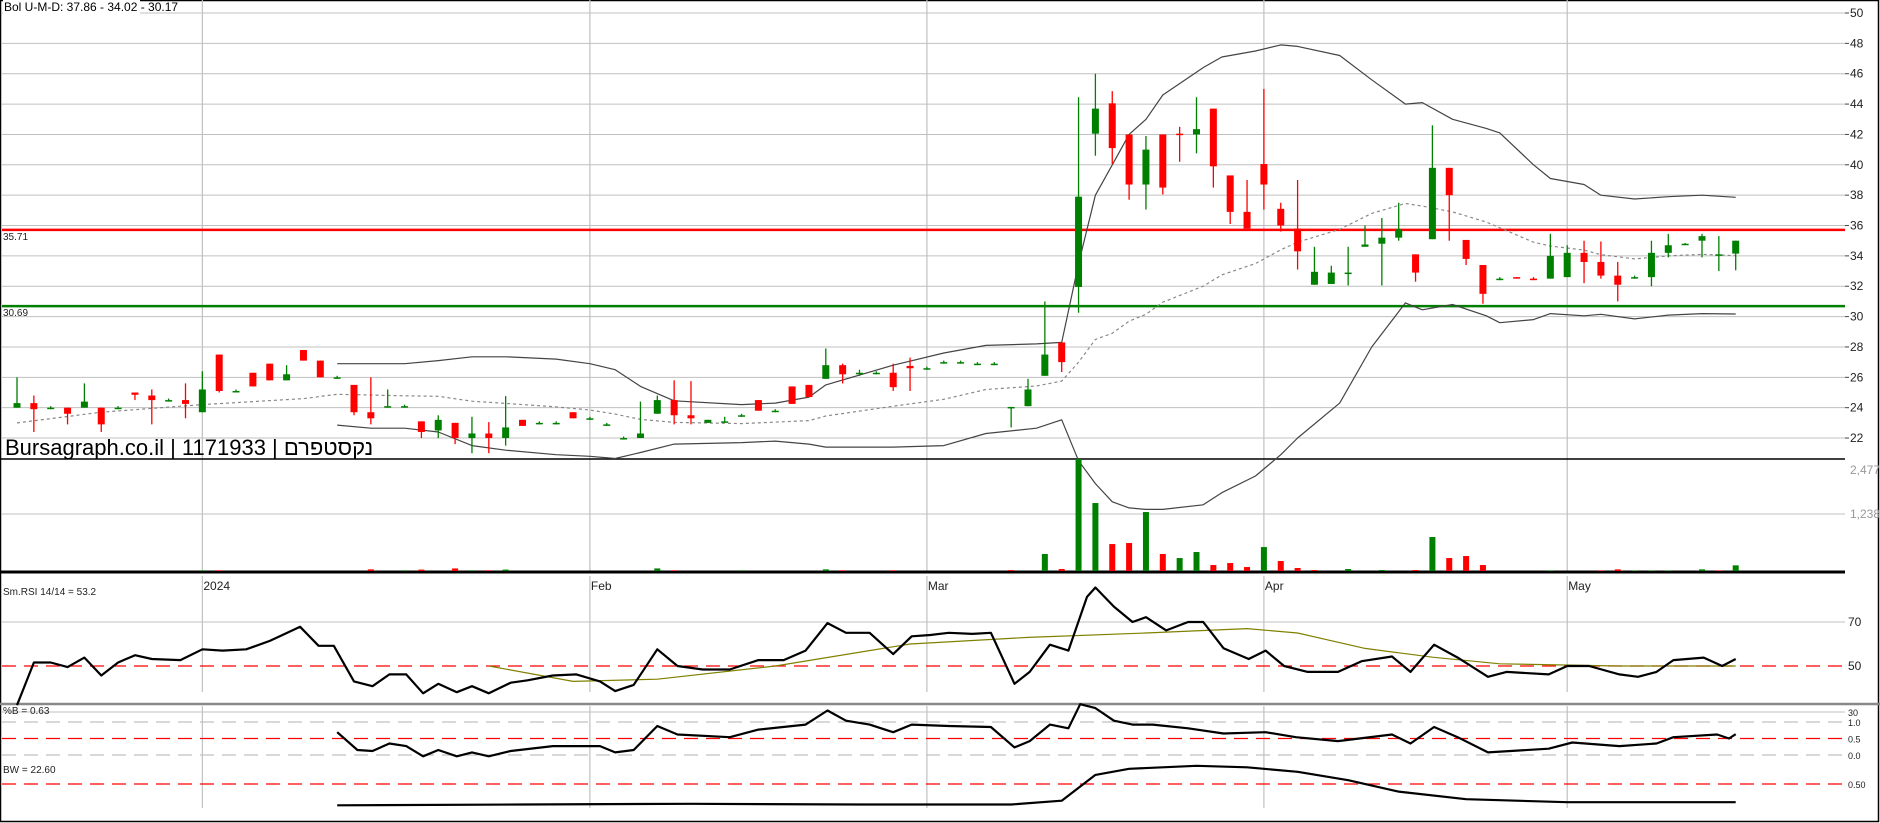 This screenshot has width=1880, height=823. What do you see at coordinates (1857, 785) in the screenshot?
I see `bw-axis-label: 0.50` at bounding box center [1857, 785].